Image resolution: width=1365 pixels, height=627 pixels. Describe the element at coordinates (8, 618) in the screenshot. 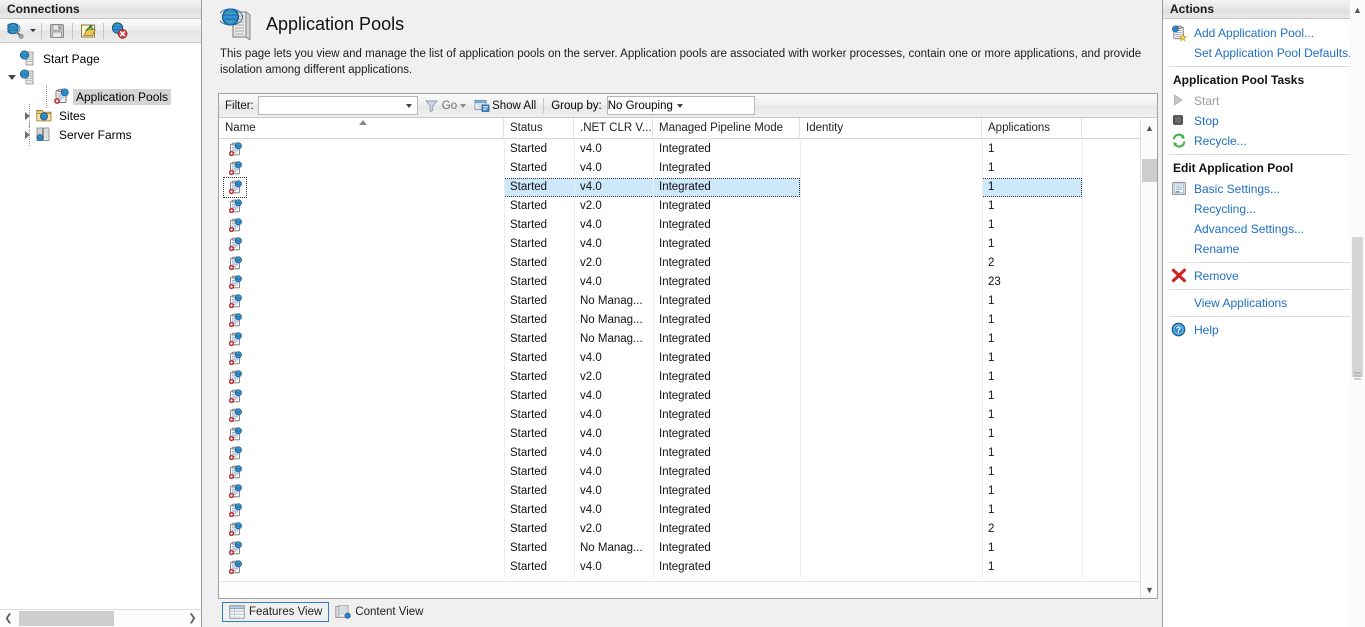

I see `scroll-left-arrow: ❮` at that location.